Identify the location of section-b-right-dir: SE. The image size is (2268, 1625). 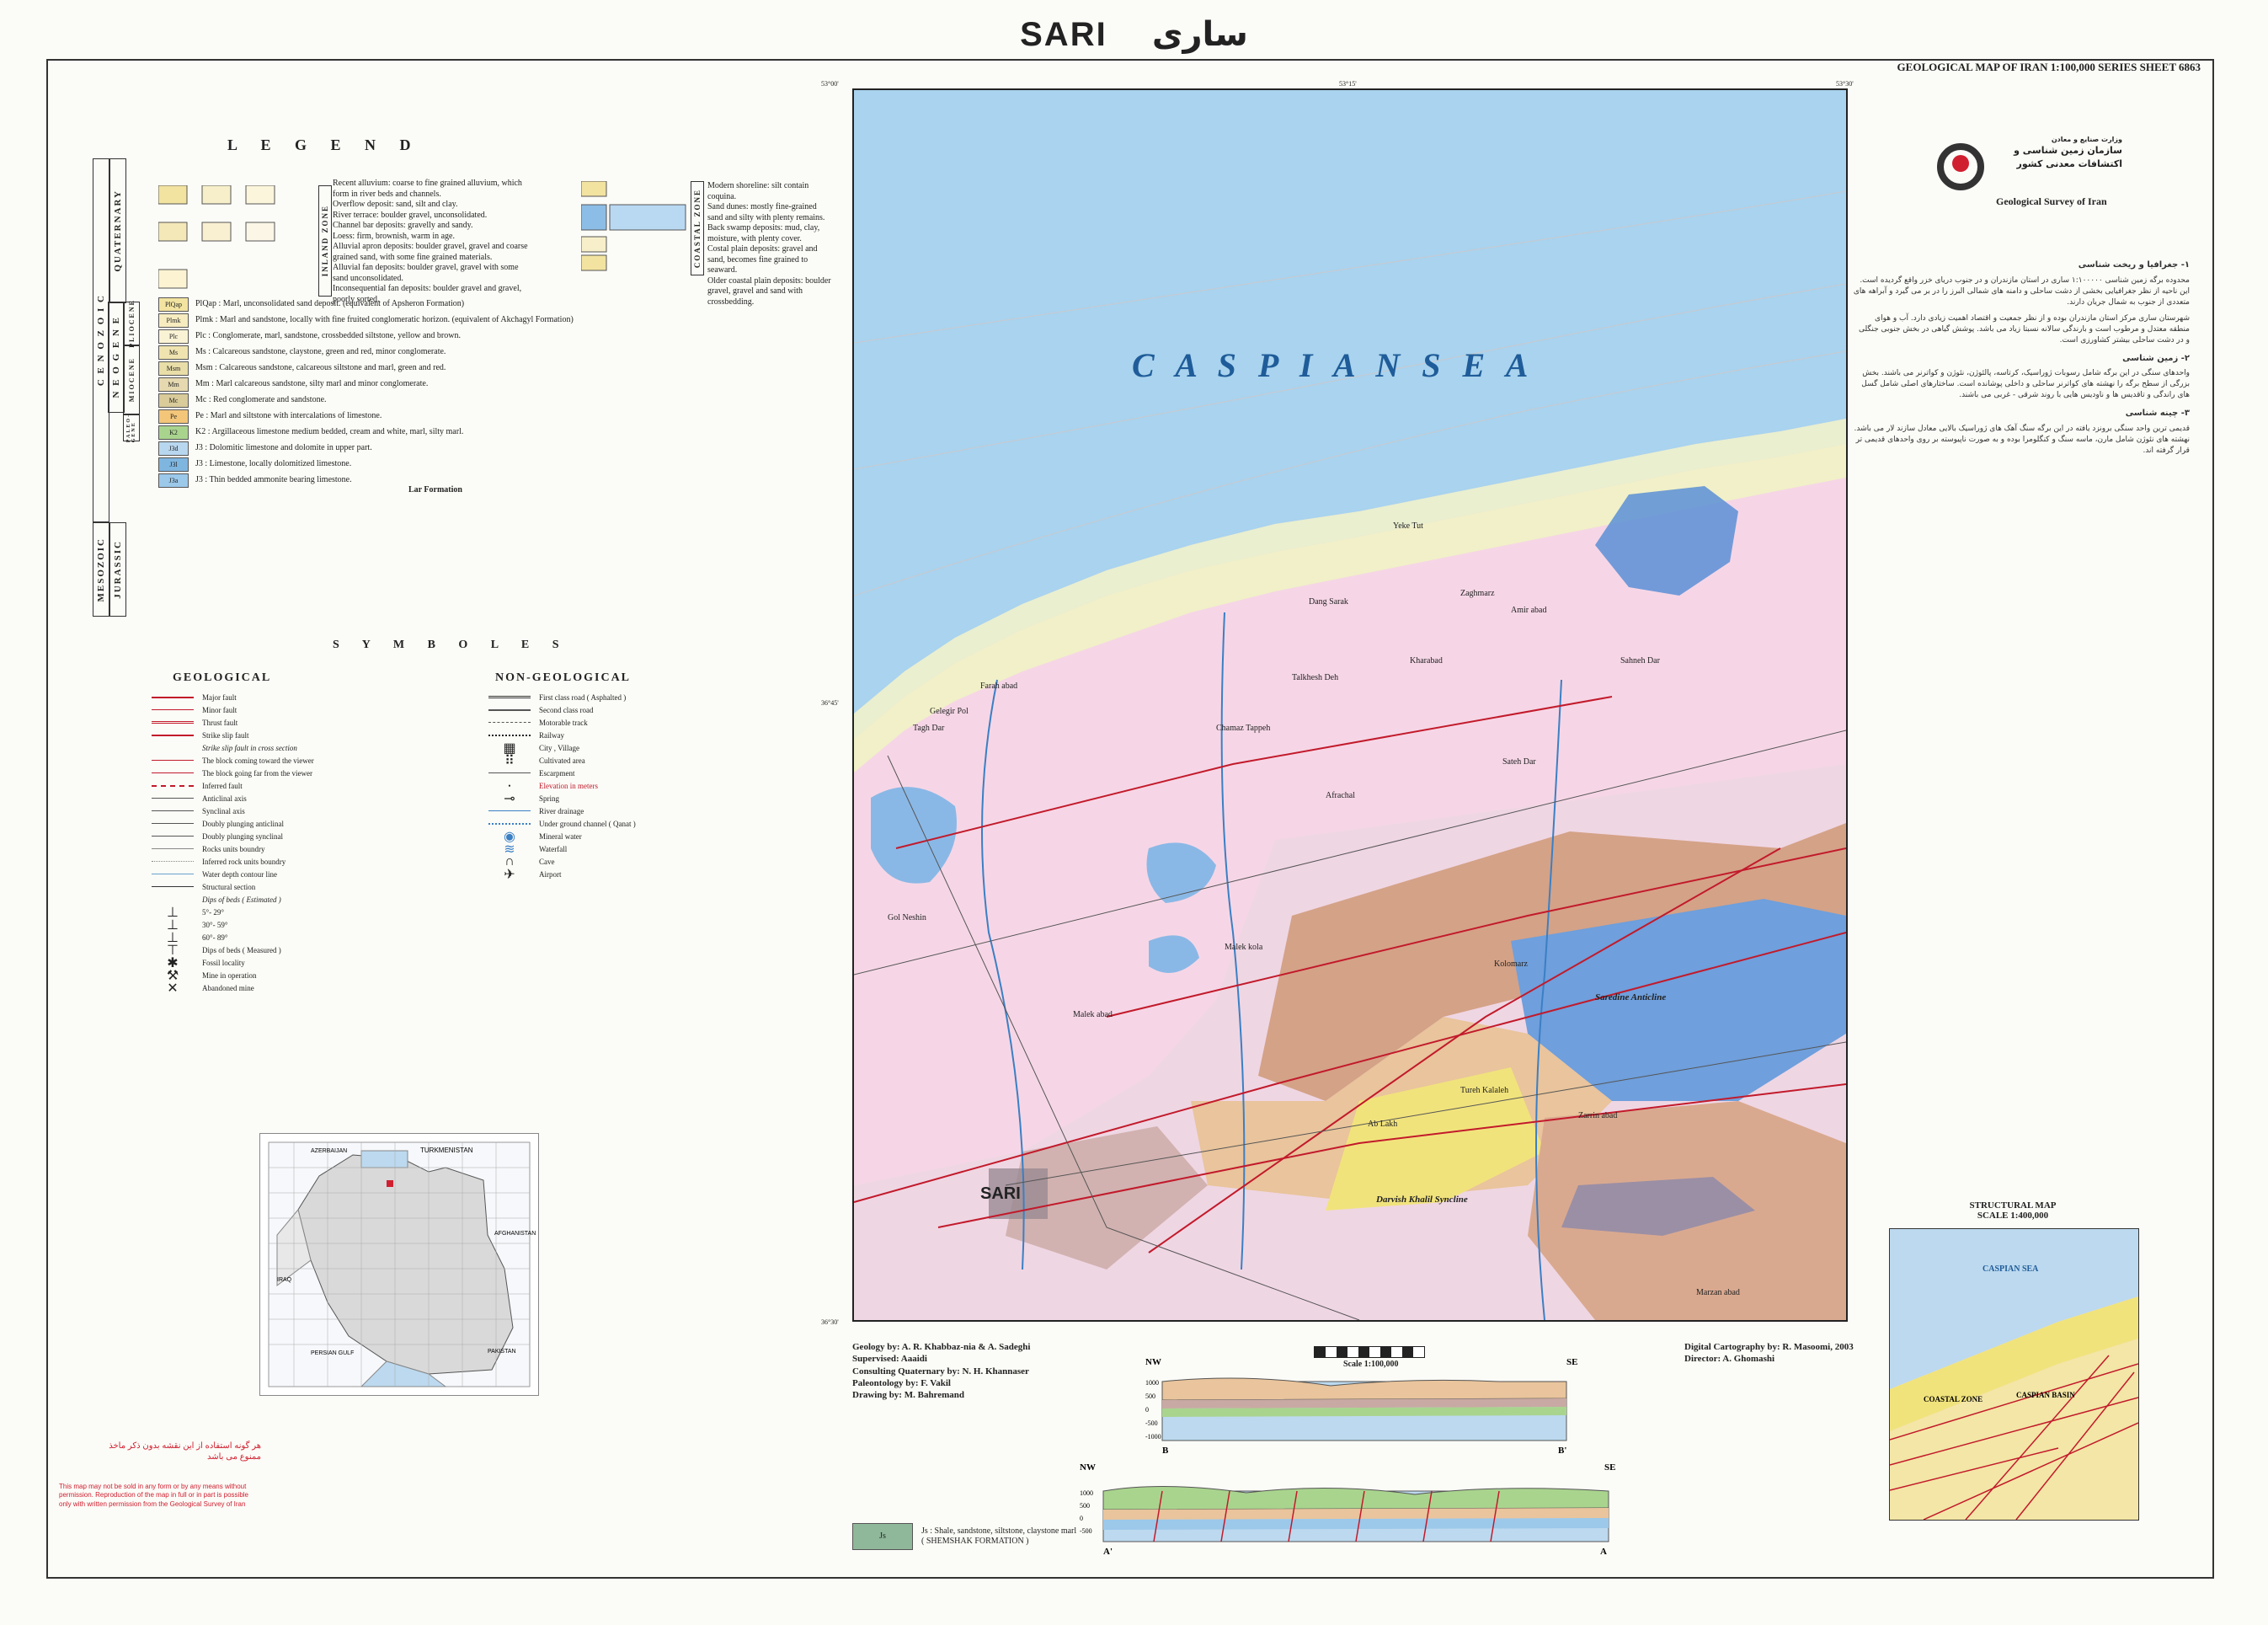
(1571, 1362).